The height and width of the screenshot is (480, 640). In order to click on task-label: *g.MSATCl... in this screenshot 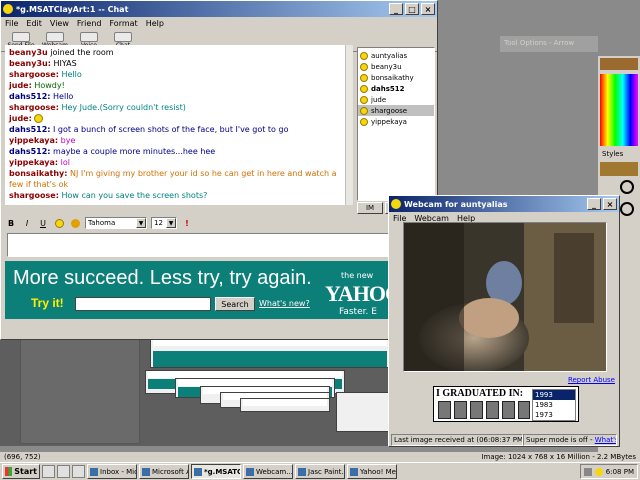, I will do `click(222, 471)`.